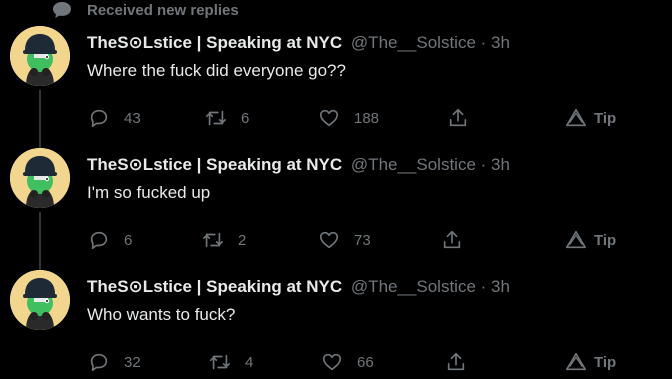 This screenshot has height=379, width=672. What do you see at coordinates (161, 314) in the screenshot?
I see `tweet-text: Who wants to fuck?` at bounding box center [161, 314].